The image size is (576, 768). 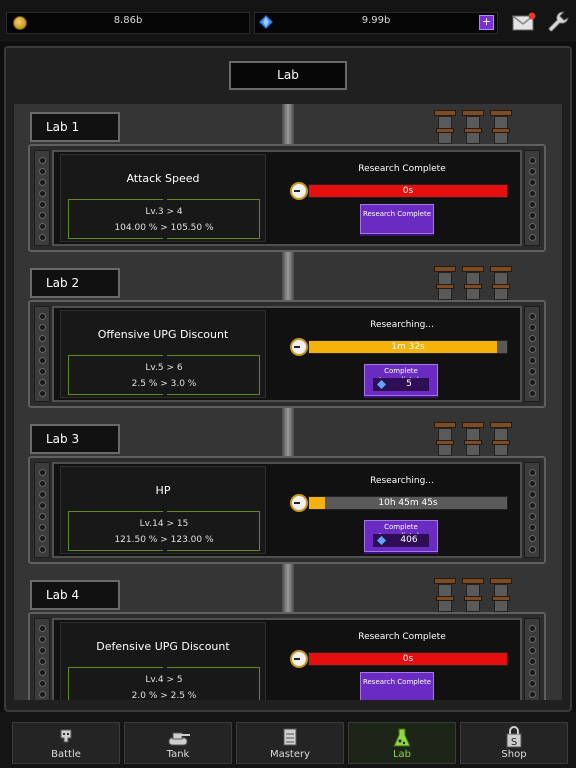 What do you see at coordinates (178, 754) in the screenshot?
I see `nav-label: Tank` at bounding box center [178, 754].